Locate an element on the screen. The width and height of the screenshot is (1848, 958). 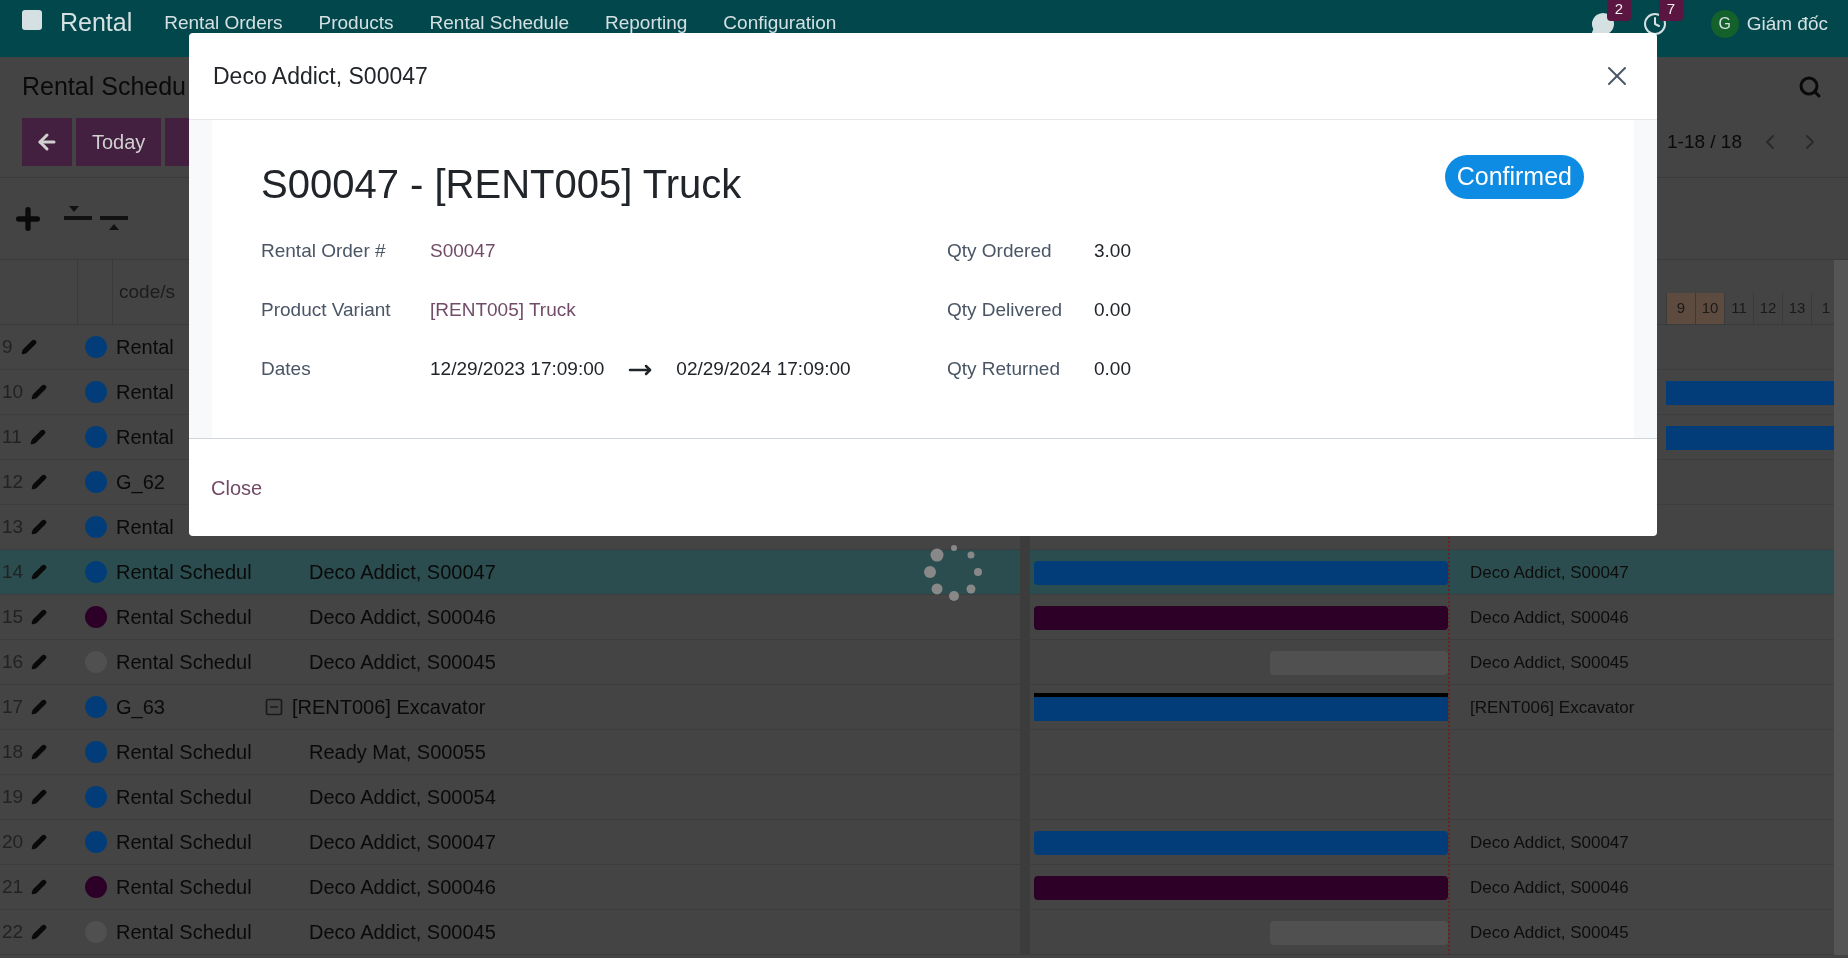
search-icon is located at coordinates (1810, 87).